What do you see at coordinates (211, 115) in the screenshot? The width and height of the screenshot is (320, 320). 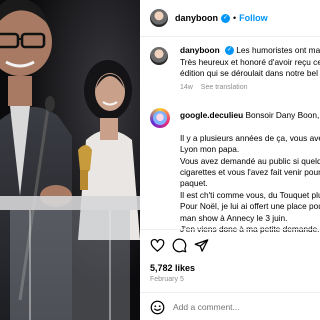 I see `commenter-username: google.deculieu` at bounding box center [211, 115].